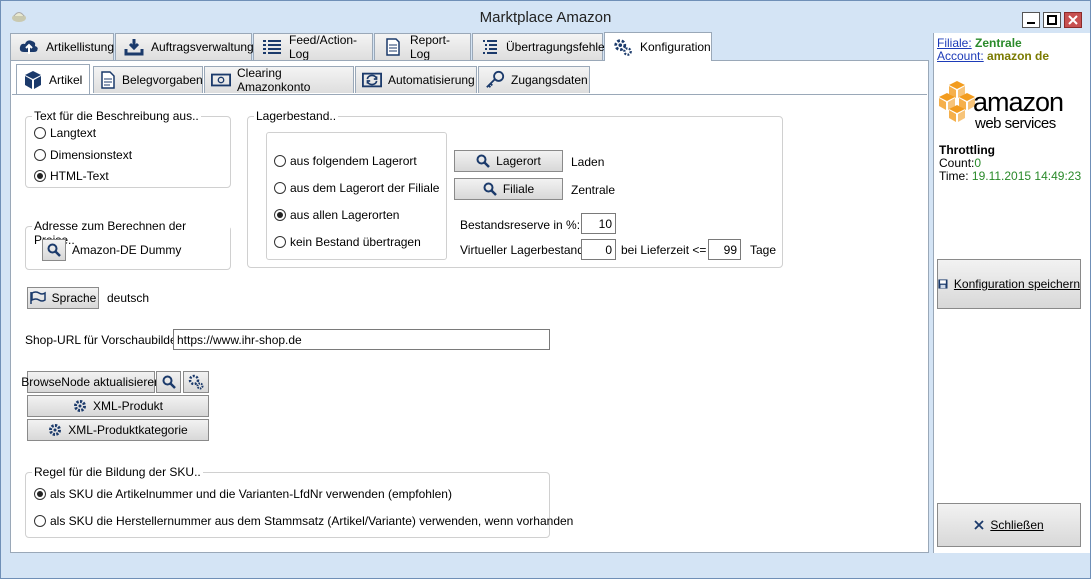 This screenshot has height=579, width=1091. Describe the element at coordinates (495, 80) in the screenshot. I see `key-icon` at that location.